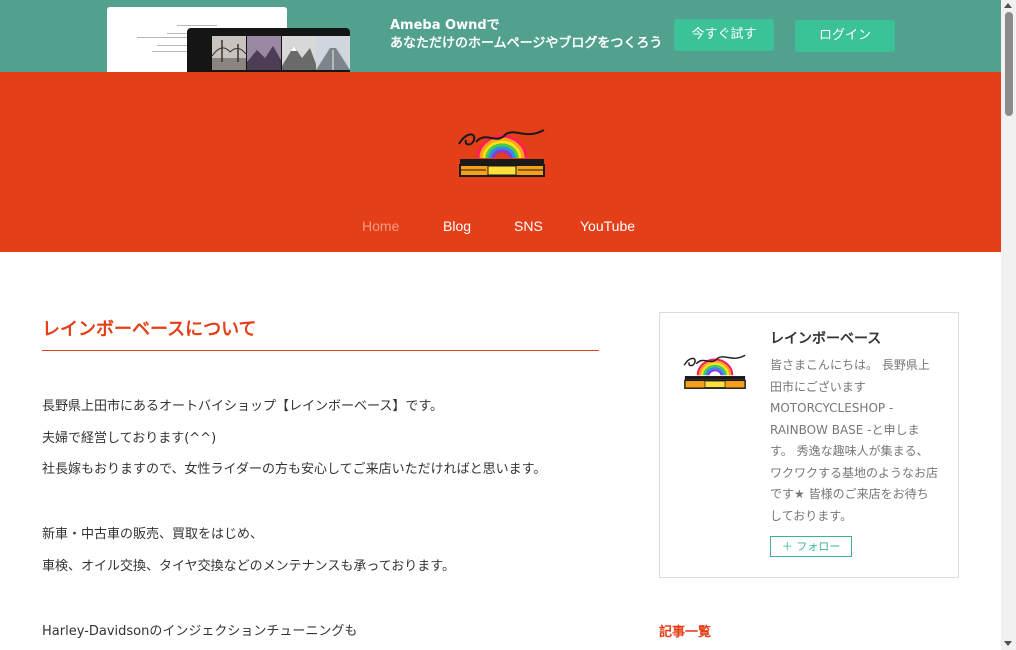 The image size is (1016, 650). I want to click on scroll-down-arrow-icon, so click(1008, 643).